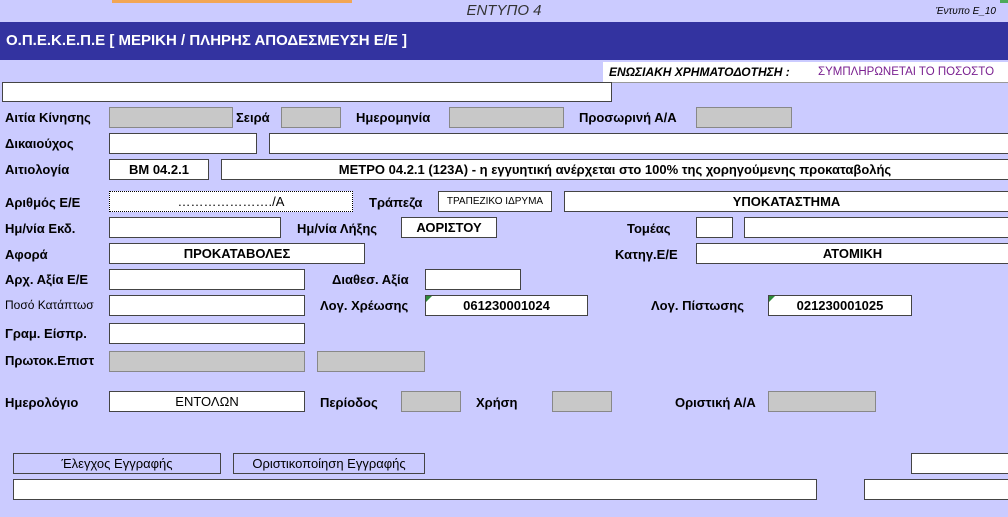 This screenshot has width=1008, height=517. Describe the element at coordinates (495, 201) in the screenshot. I see `bank-field: ΤΡΑΠΕΖΙΚΟ ΙΔΡΥΜΑ` at that location.